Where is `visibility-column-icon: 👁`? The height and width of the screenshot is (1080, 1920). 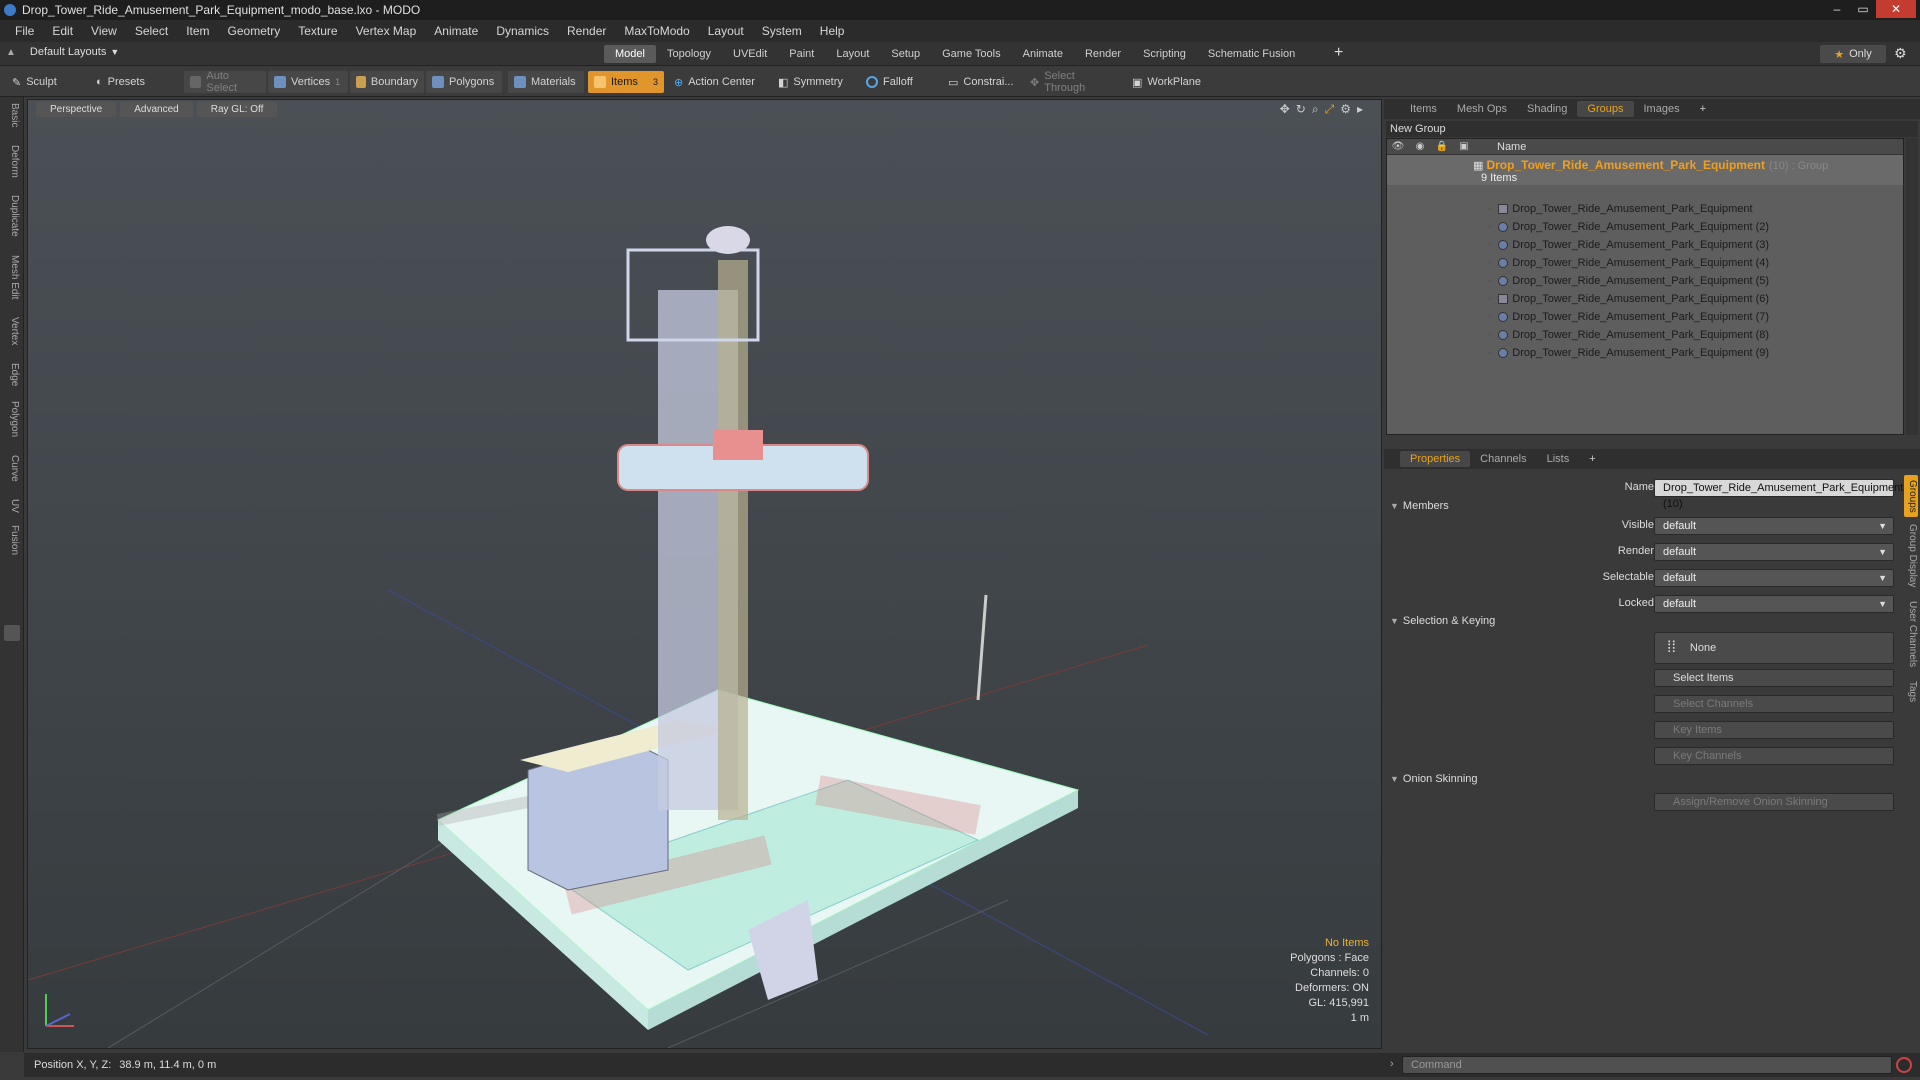
visibility-column-icon: 👁 is located at coordinates (1398, 146).